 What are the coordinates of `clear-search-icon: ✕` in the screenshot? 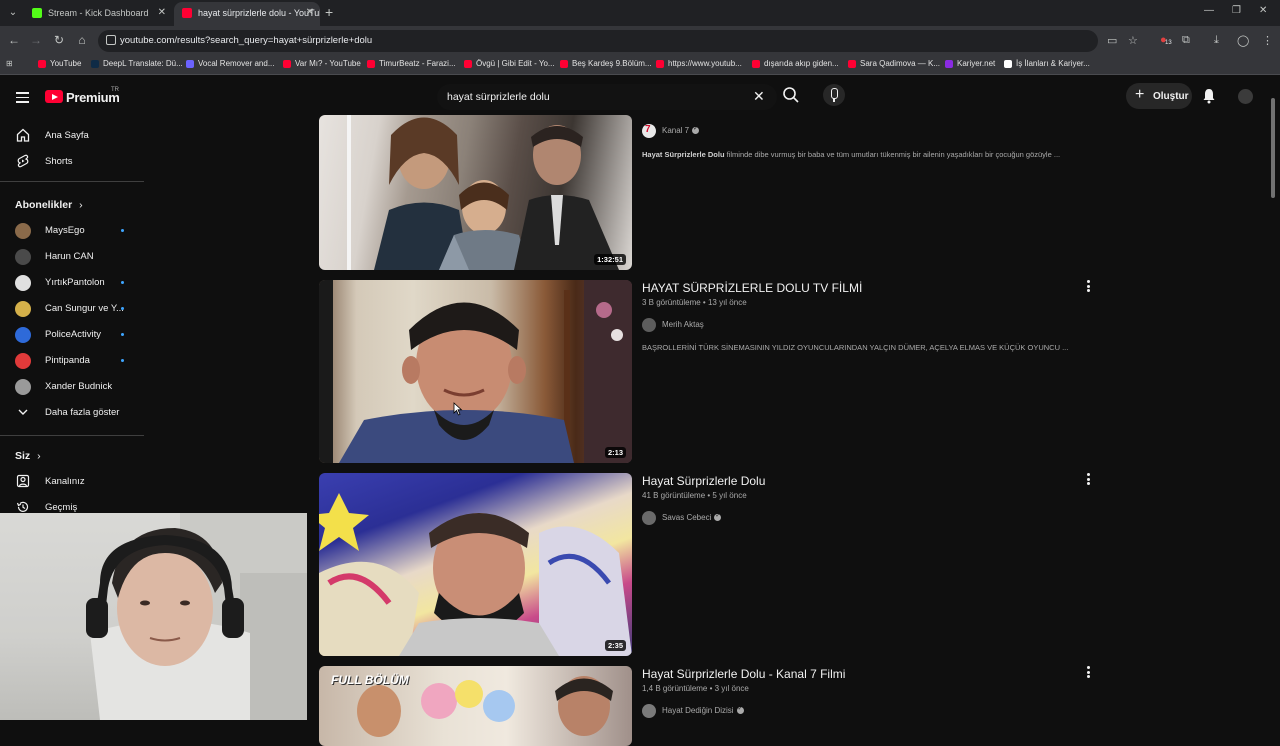 It's located at (759, 96).